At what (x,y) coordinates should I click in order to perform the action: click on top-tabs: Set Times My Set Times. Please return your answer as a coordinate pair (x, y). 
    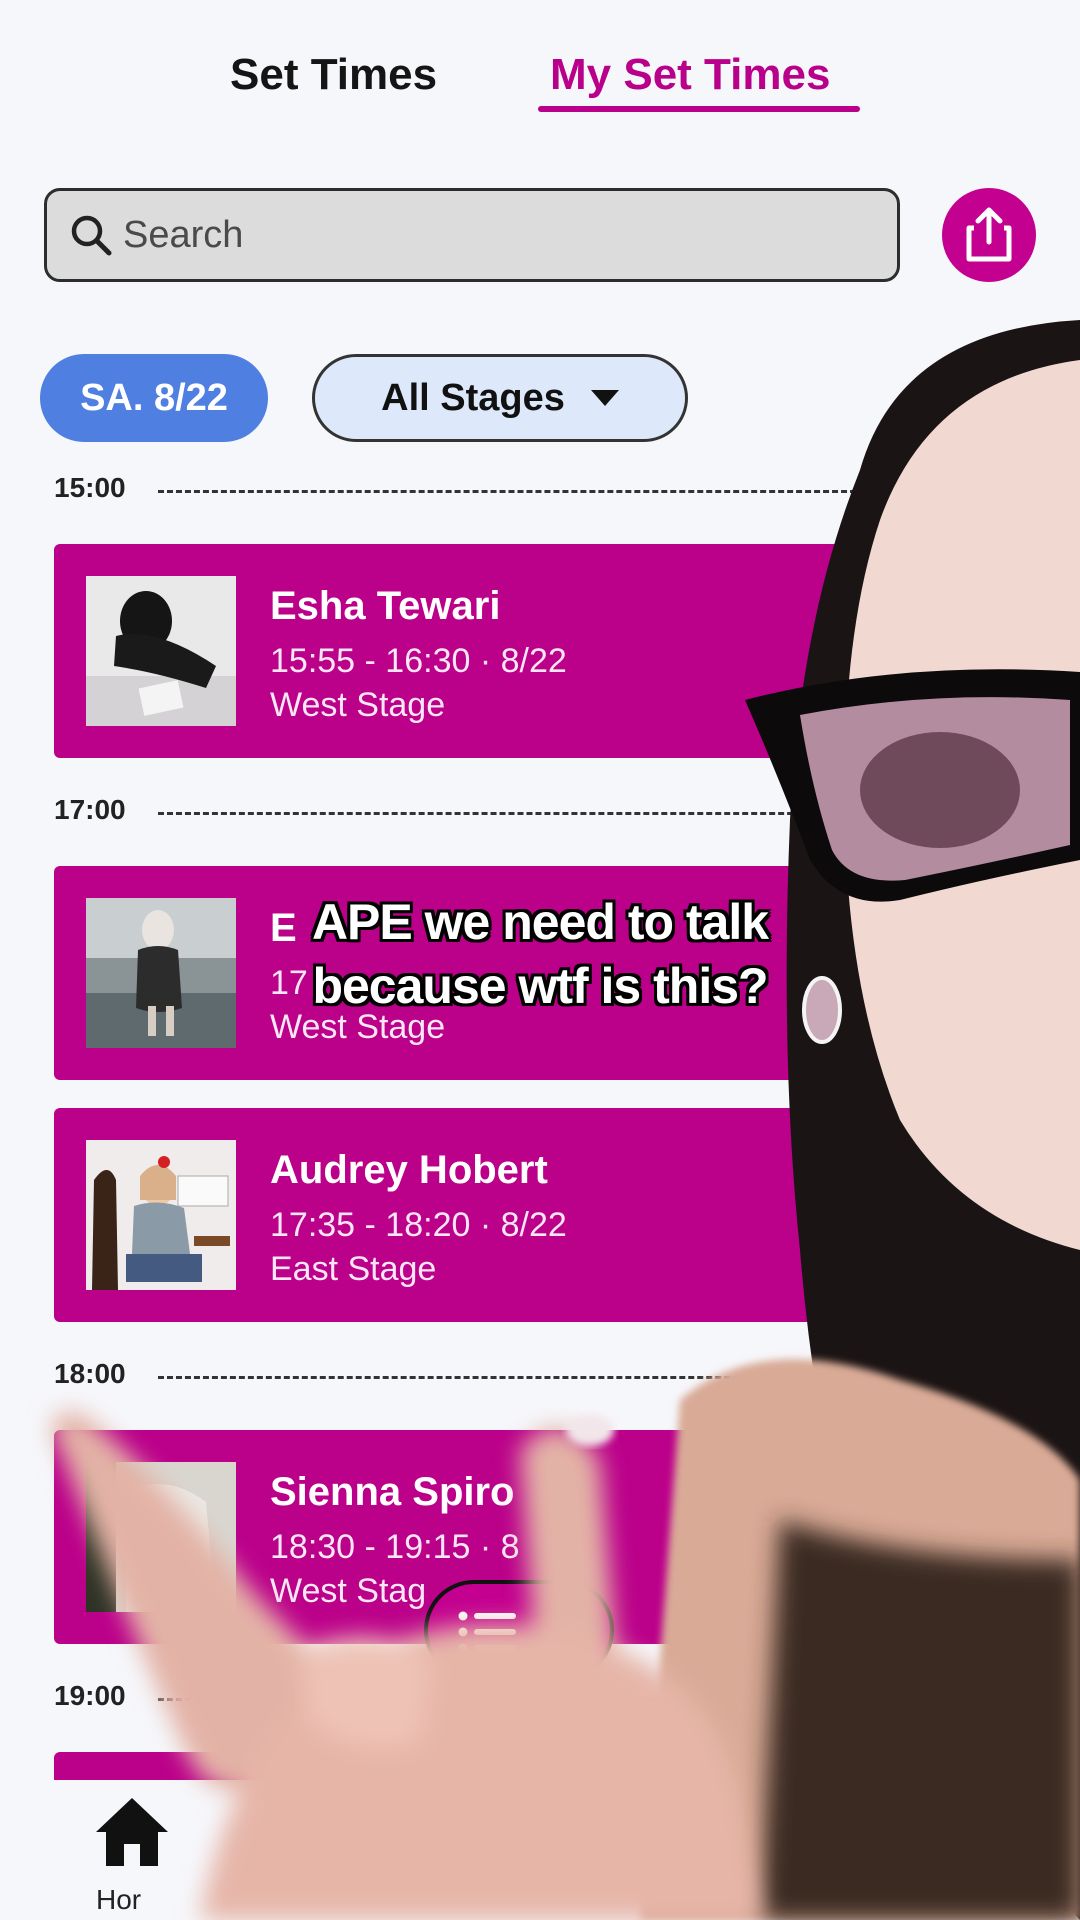
    Looking at the image, I should click on (540, 80).